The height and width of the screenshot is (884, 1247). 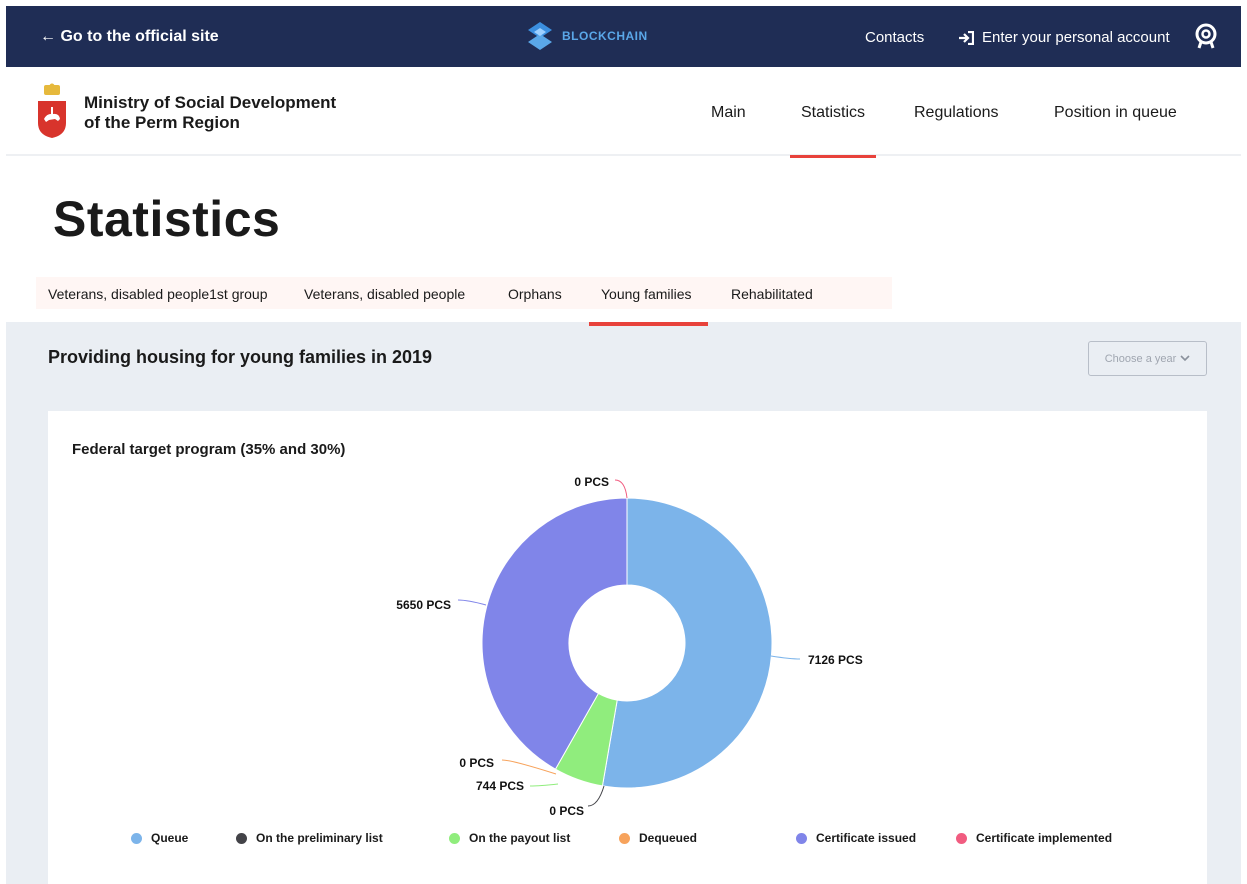 I want to click on legend-label-implemented: Certificate implemented, so click(x=1044, y=838).